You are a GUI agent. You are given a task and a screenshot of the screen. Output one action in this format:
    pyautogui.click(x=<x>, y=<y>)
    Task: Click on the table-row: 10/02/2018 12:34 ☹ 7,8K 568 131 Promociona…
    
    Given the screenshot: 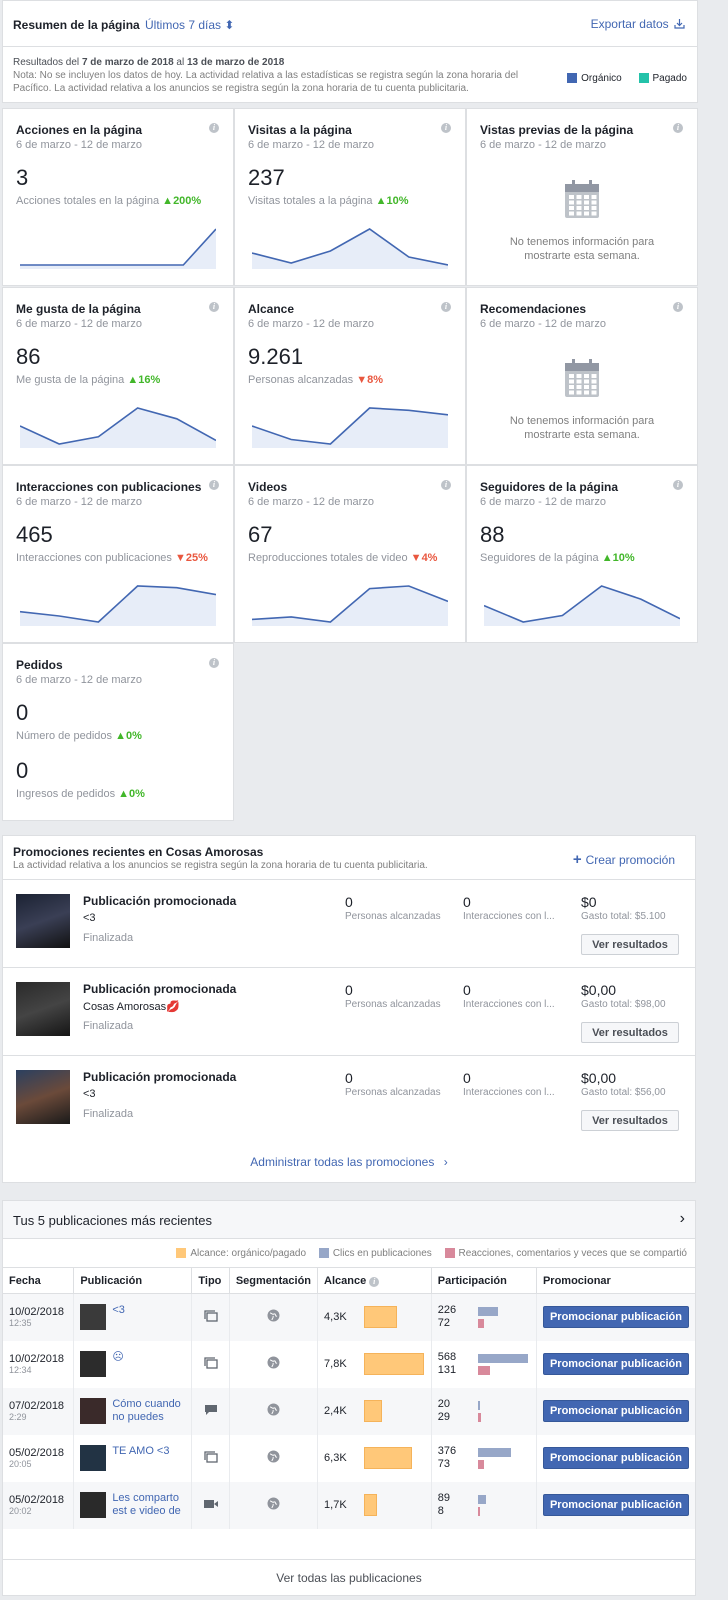 What is the action you would take?
    pyautogui.click(x=349, y=1364)
    